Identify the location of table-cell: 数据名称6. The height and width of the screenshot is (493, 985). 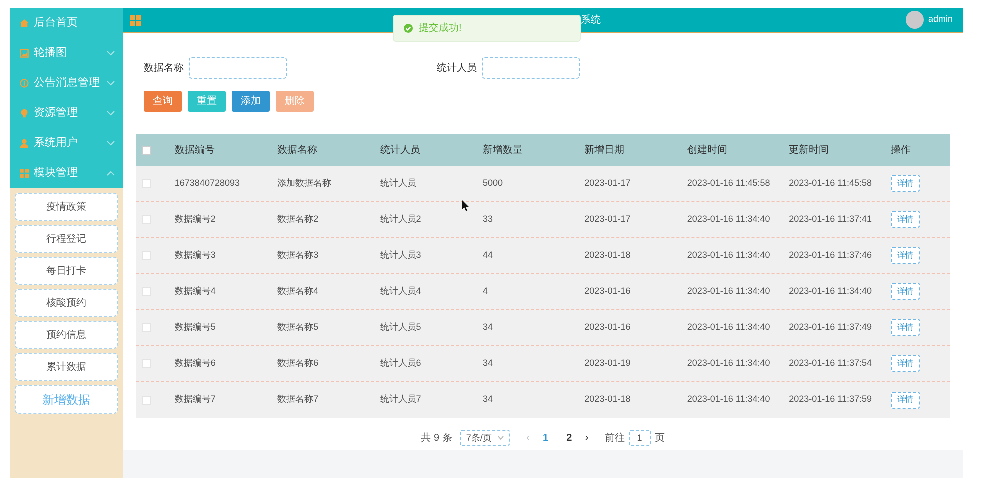
(298, 363).